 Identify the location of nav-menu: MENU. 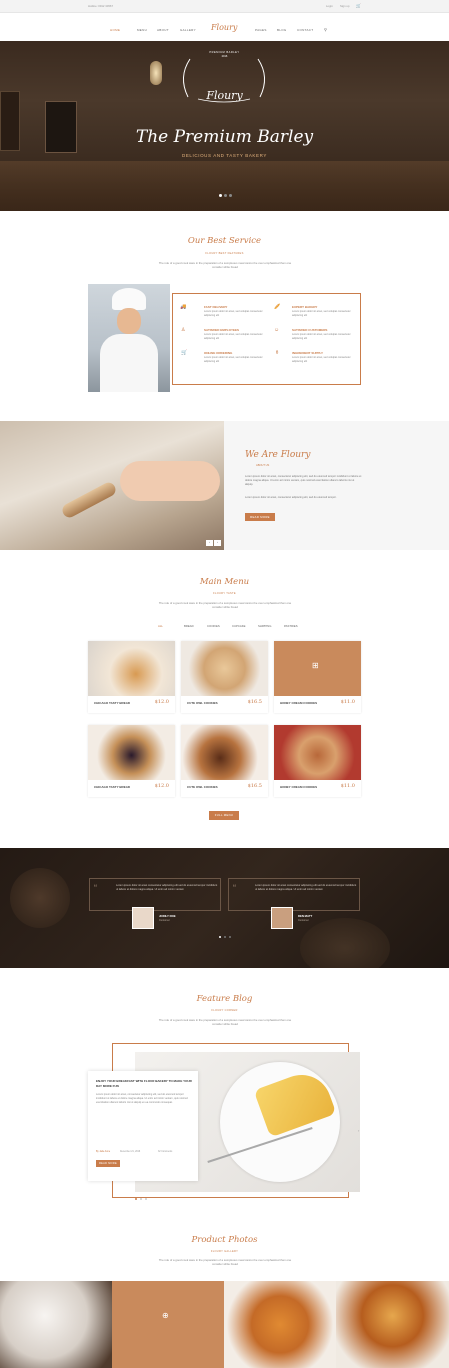
(142, 30).